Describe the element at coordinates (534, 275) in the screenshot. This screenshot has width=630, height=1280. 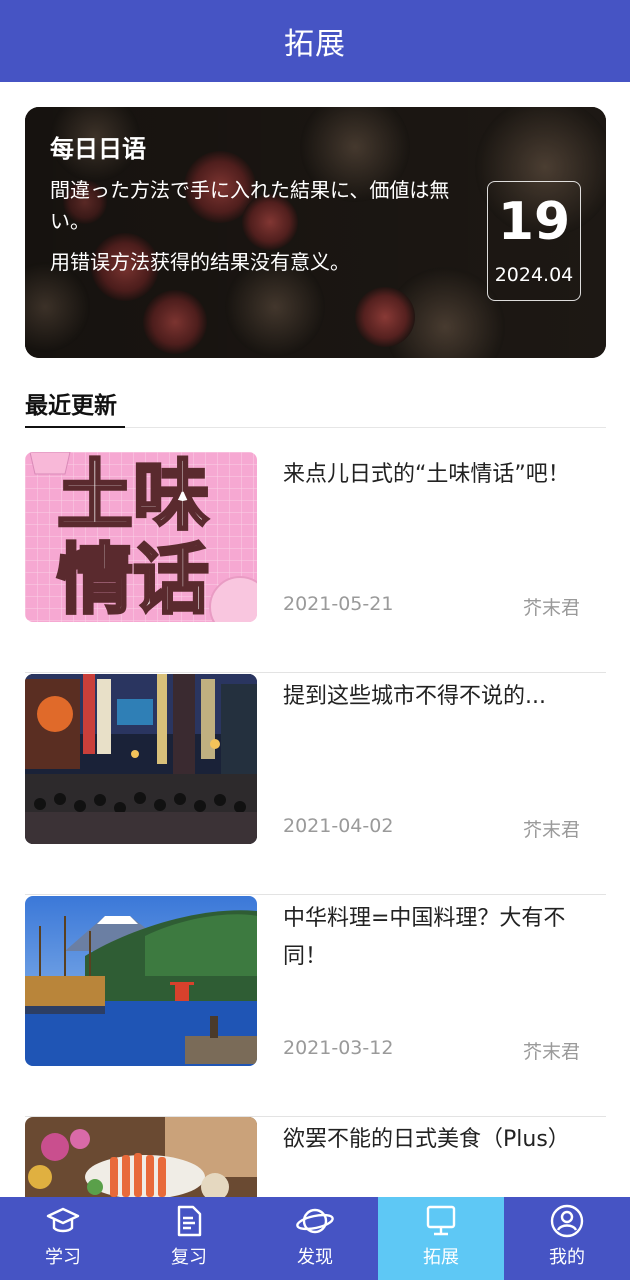
I see `date-year-month: 2024.04` at that location.